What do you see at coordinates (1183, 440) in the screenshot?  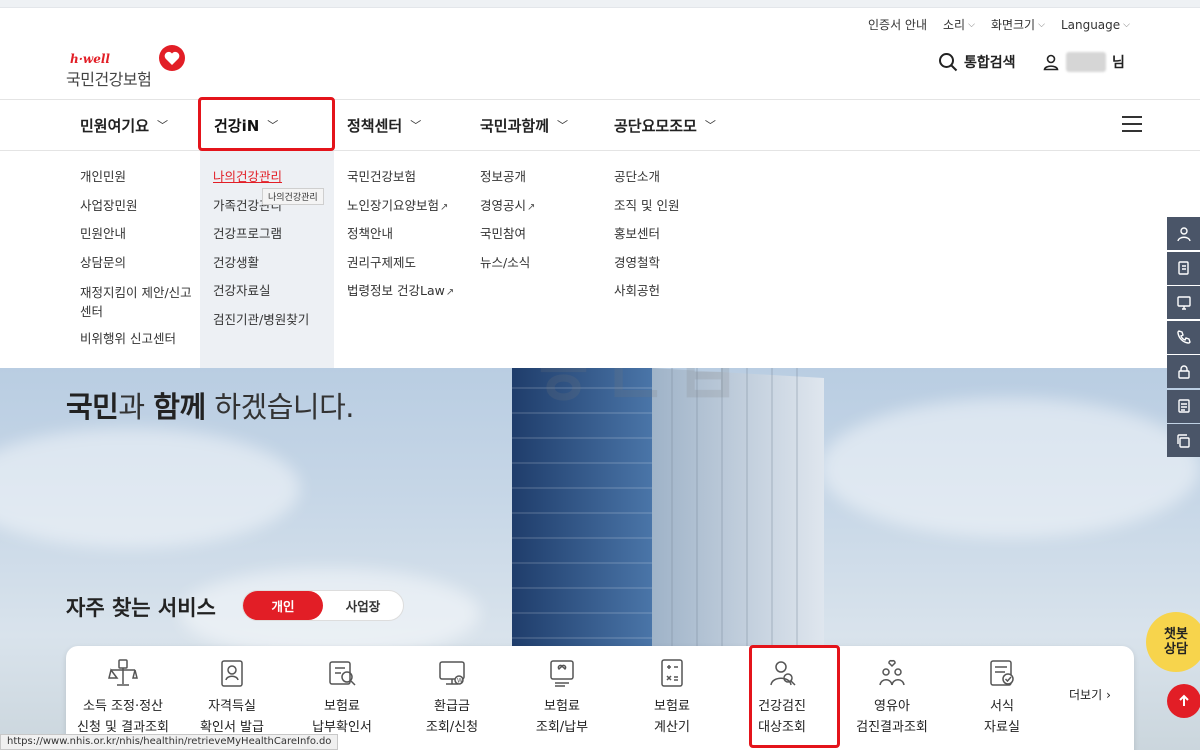 I see `quick-copy-icon` at bounding box center [1183, 440].